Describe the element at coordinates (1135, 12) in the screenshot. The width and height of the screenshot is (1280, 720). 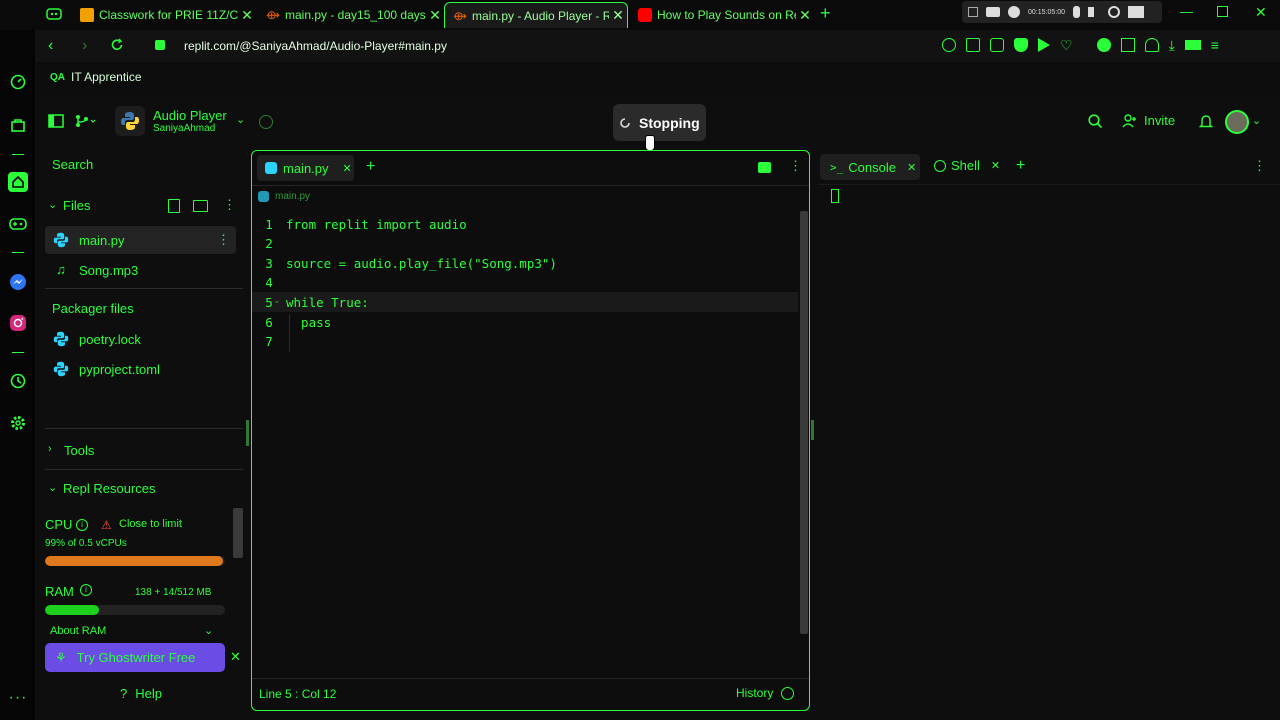
I see `window-icon` at that location.